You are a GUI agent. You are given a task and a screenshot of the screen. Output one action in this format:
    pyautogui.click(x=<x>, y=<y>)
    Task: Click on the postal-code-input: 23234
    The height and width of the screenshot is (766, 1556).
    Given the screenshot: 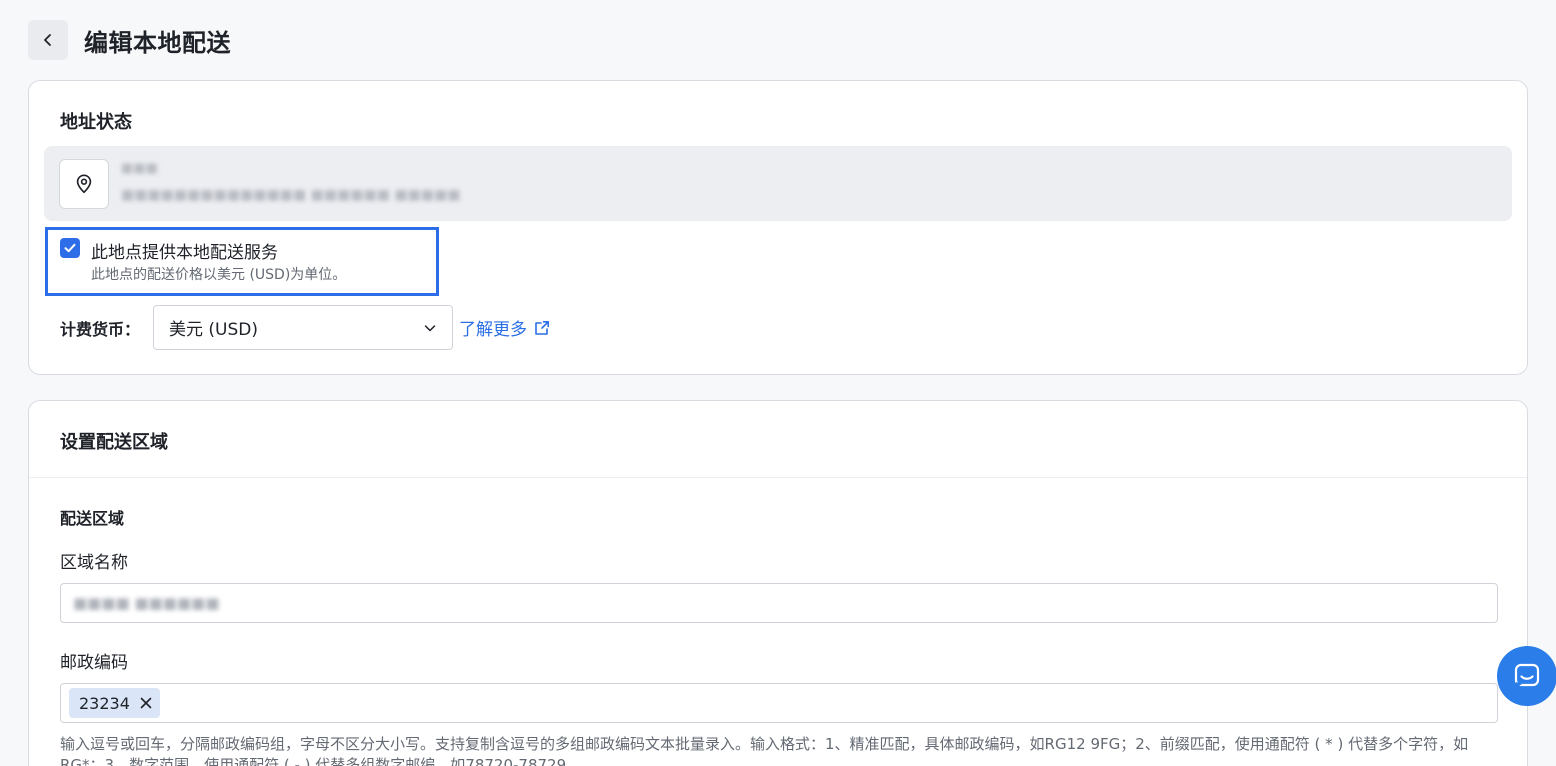 What is the action you would take?
    pyautogui.click(x=779, y=703)
    